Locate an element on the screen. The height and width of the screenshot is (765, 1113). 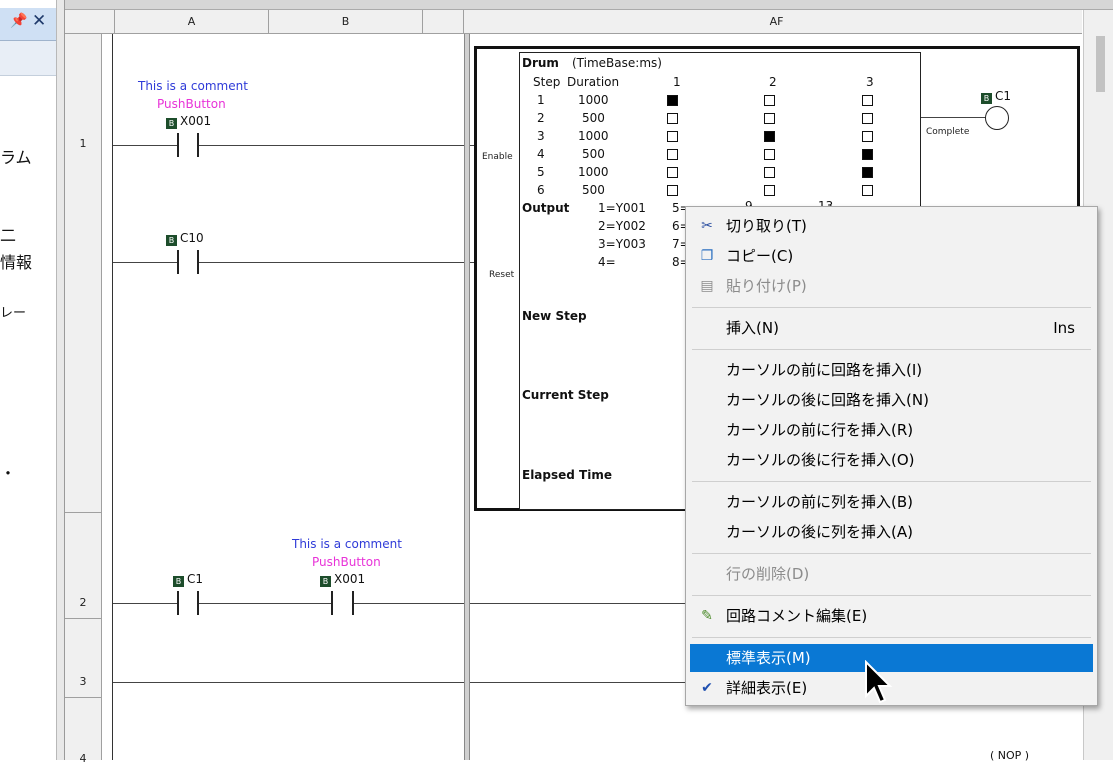
panel-splitter is located at coordinates (61, 380).